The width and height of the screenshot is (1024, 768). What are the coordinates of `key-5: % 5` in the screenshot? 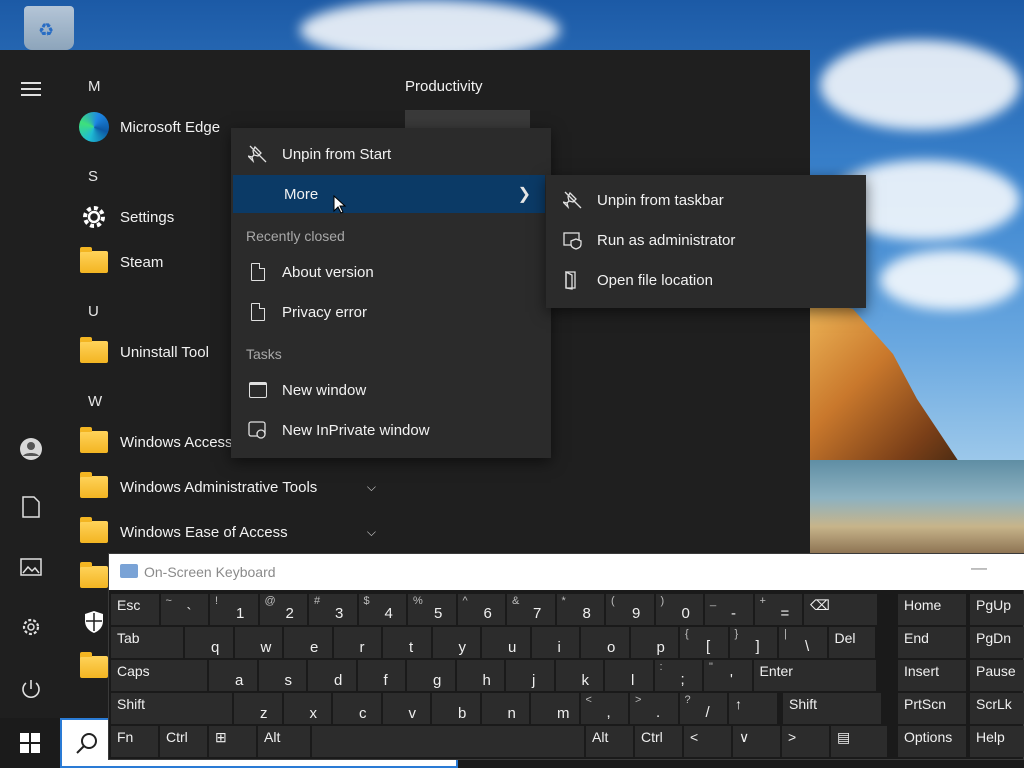 It's located at (432, 609).